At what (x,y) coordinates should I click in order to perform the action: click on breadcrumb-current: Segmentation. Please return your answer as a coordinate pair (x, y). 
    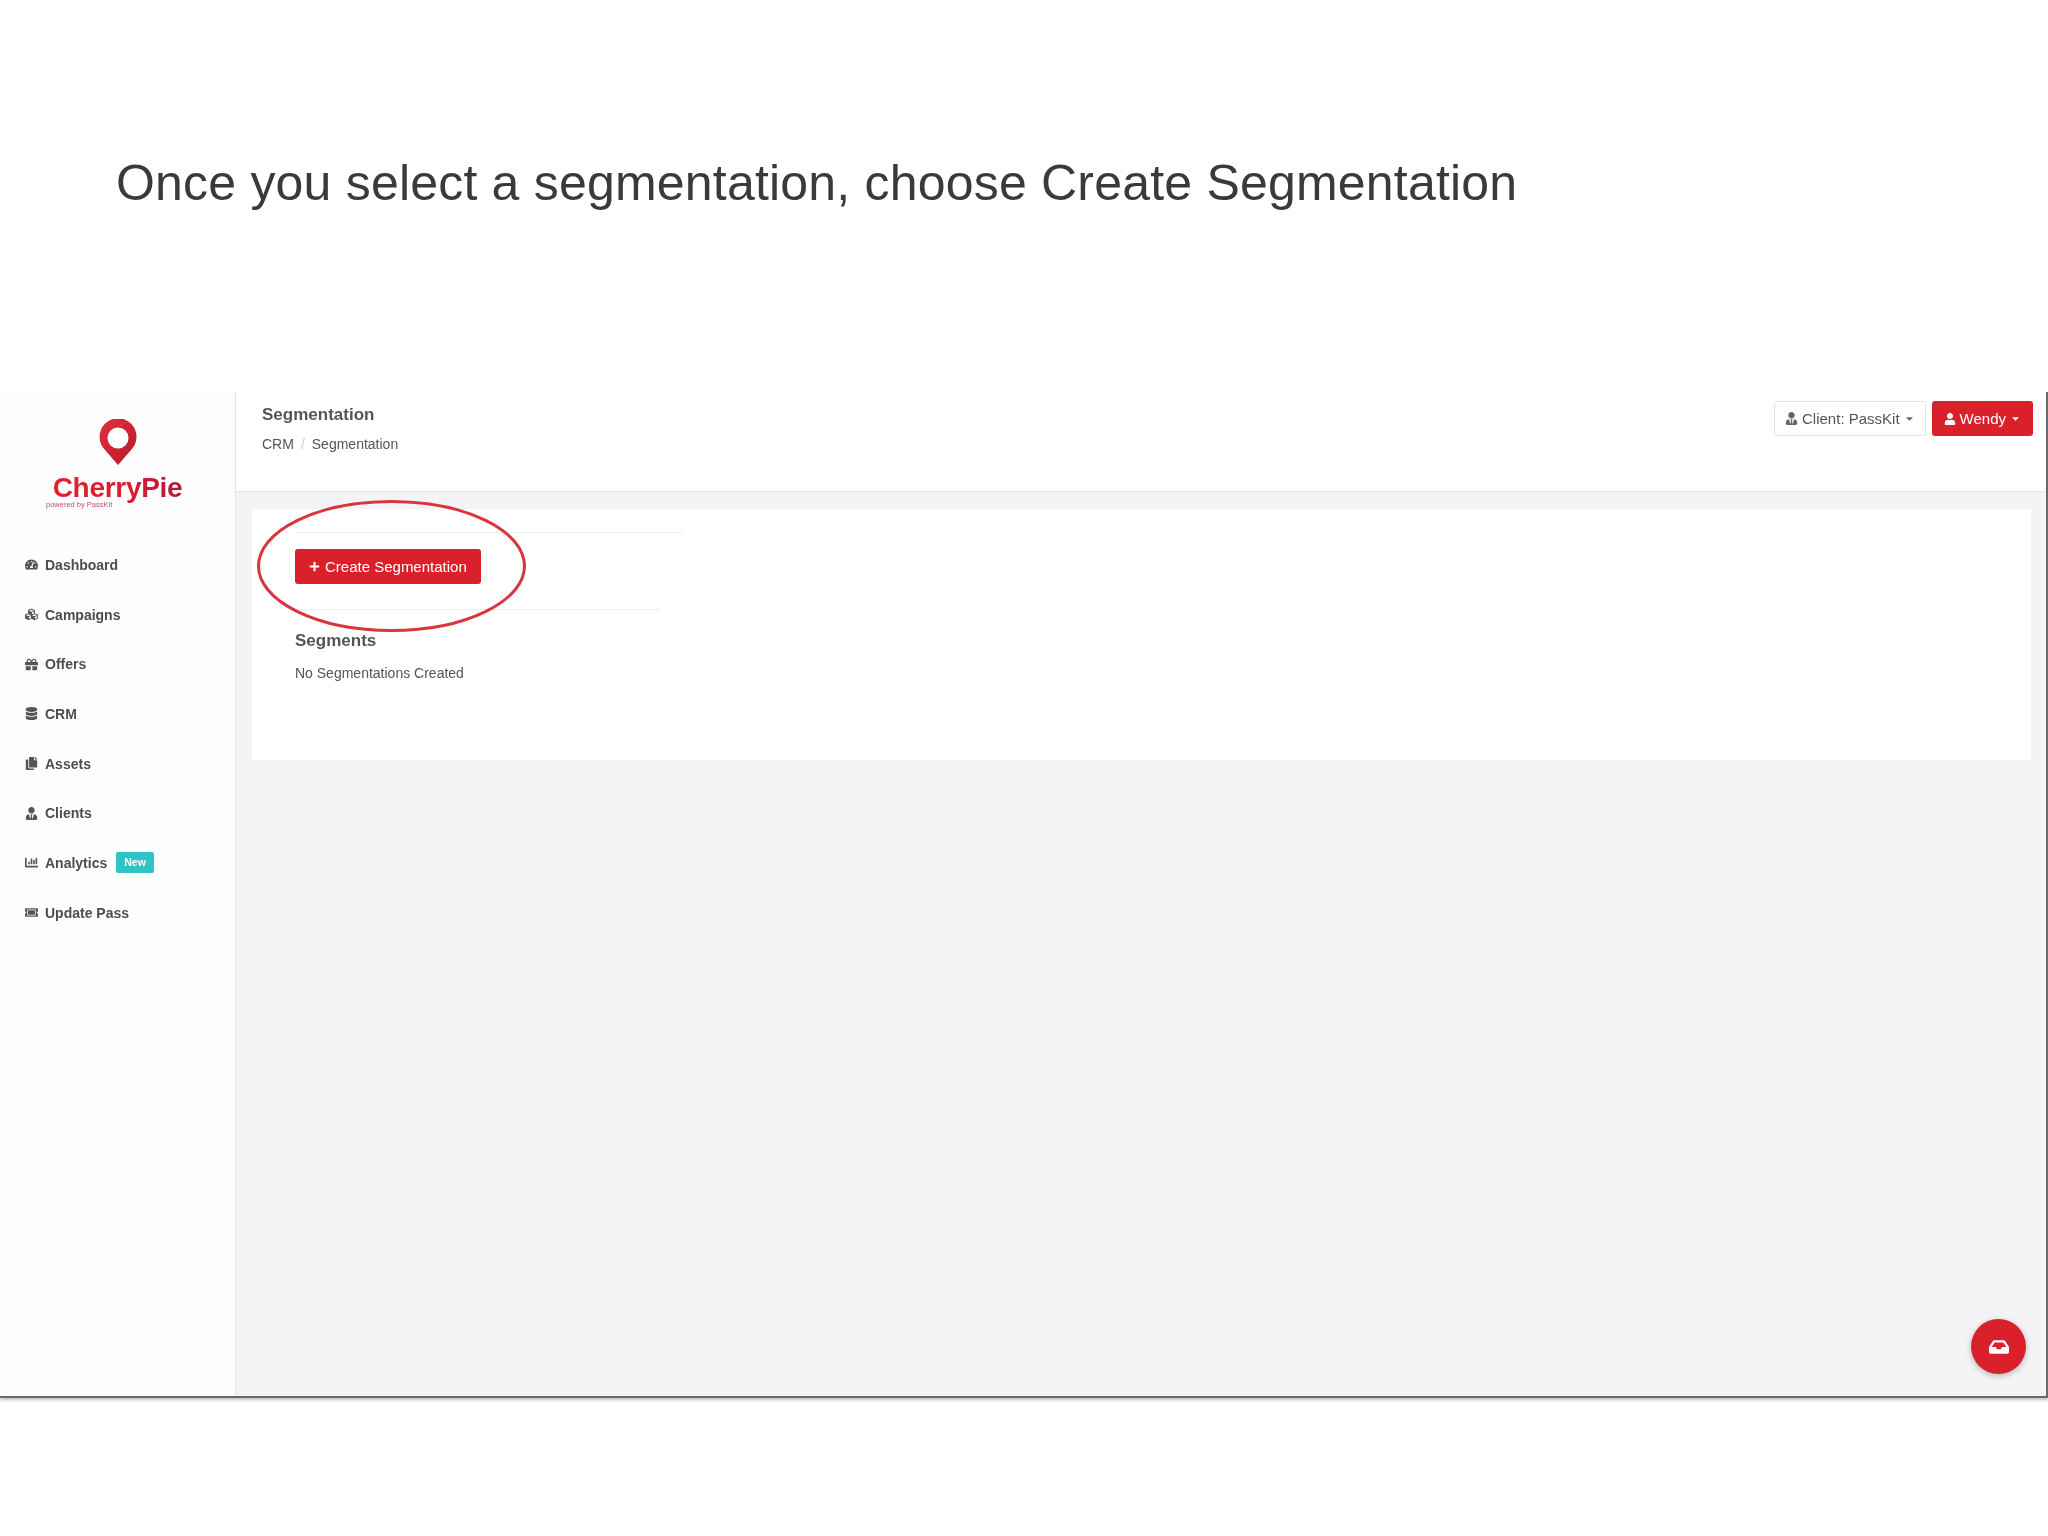
    Looking at the image, I should click on (355, 444).